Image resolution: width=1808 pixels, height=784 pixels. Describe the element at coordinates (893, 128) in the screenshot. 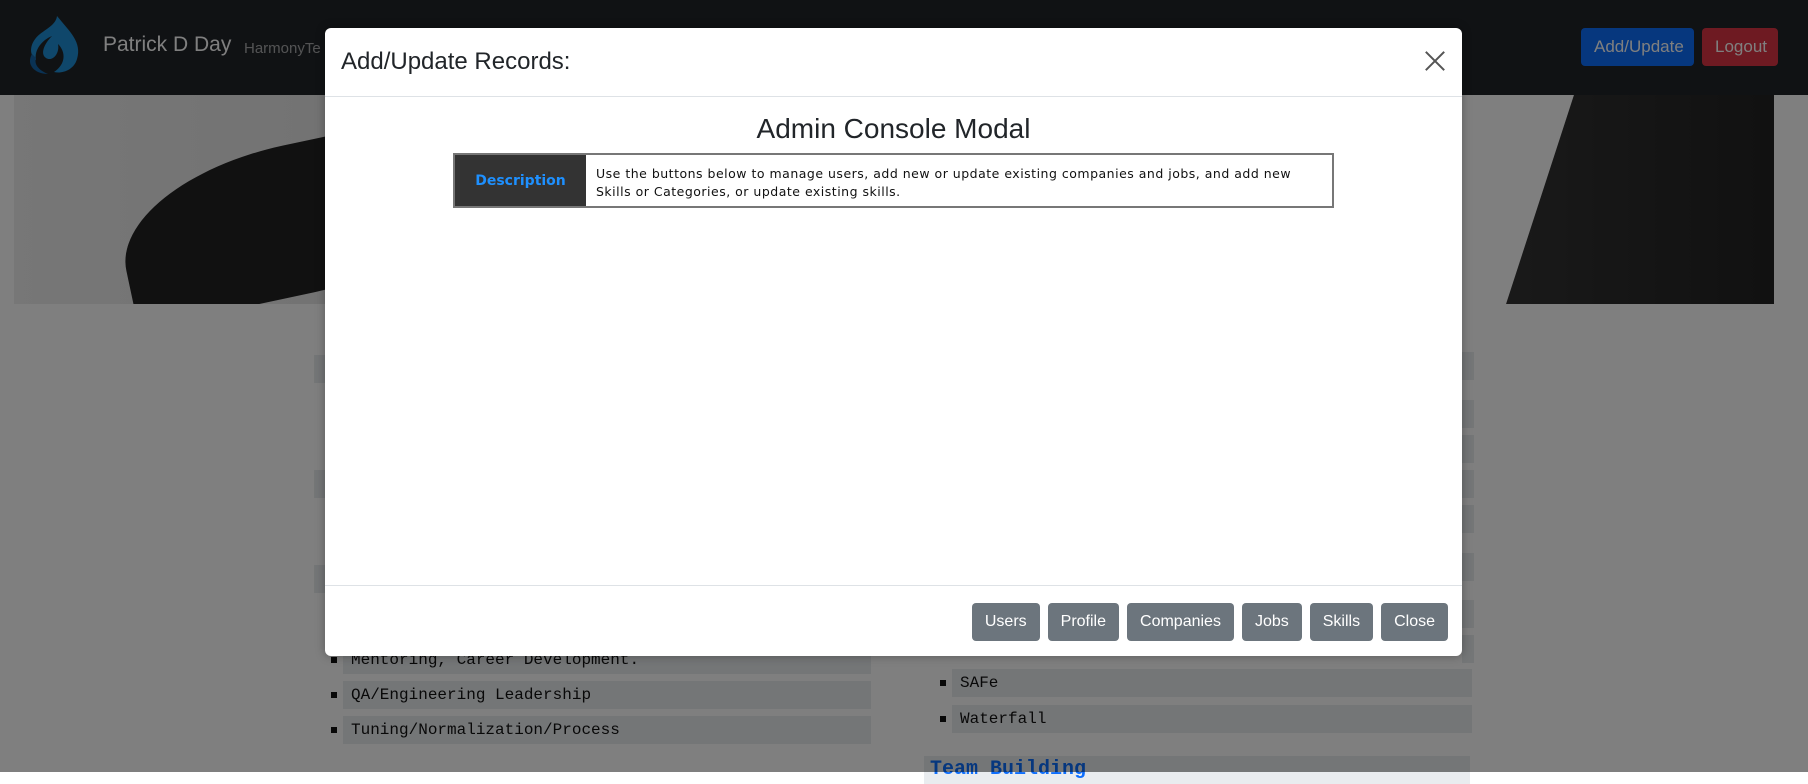

I see `console-title: Admin Console Modal` at that location.